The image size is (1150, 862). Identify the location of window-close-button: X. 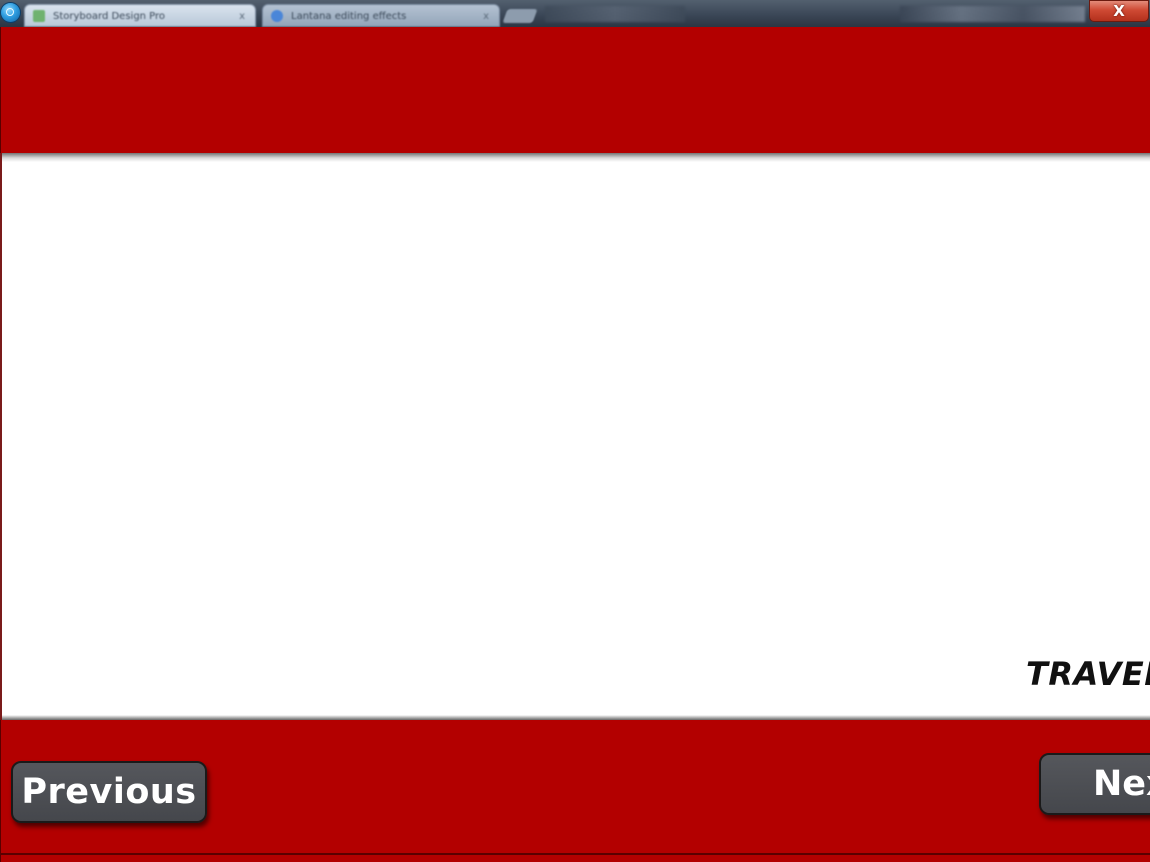
(1119, 11).